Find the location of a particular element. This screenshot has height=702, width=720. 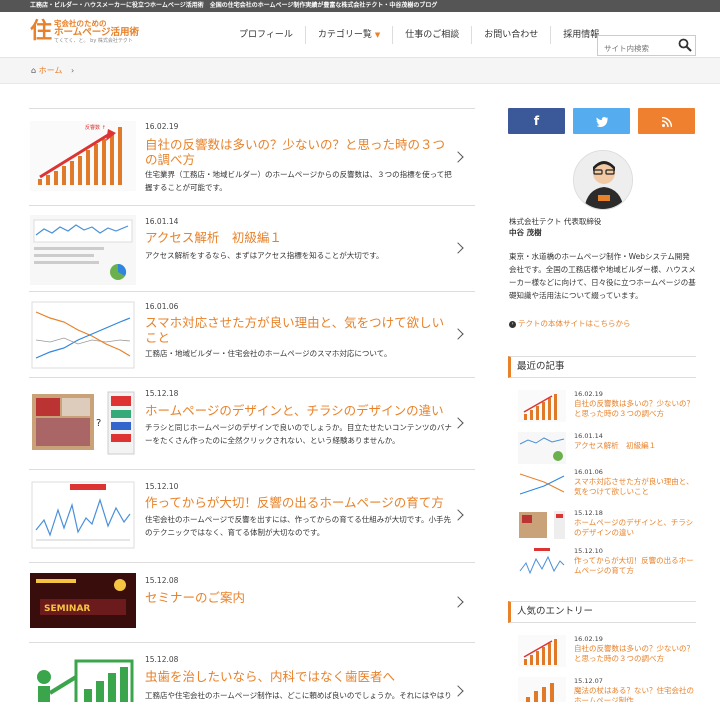

nav-categories-label: カテゴリー覧 is located at coordinates (344, 35).